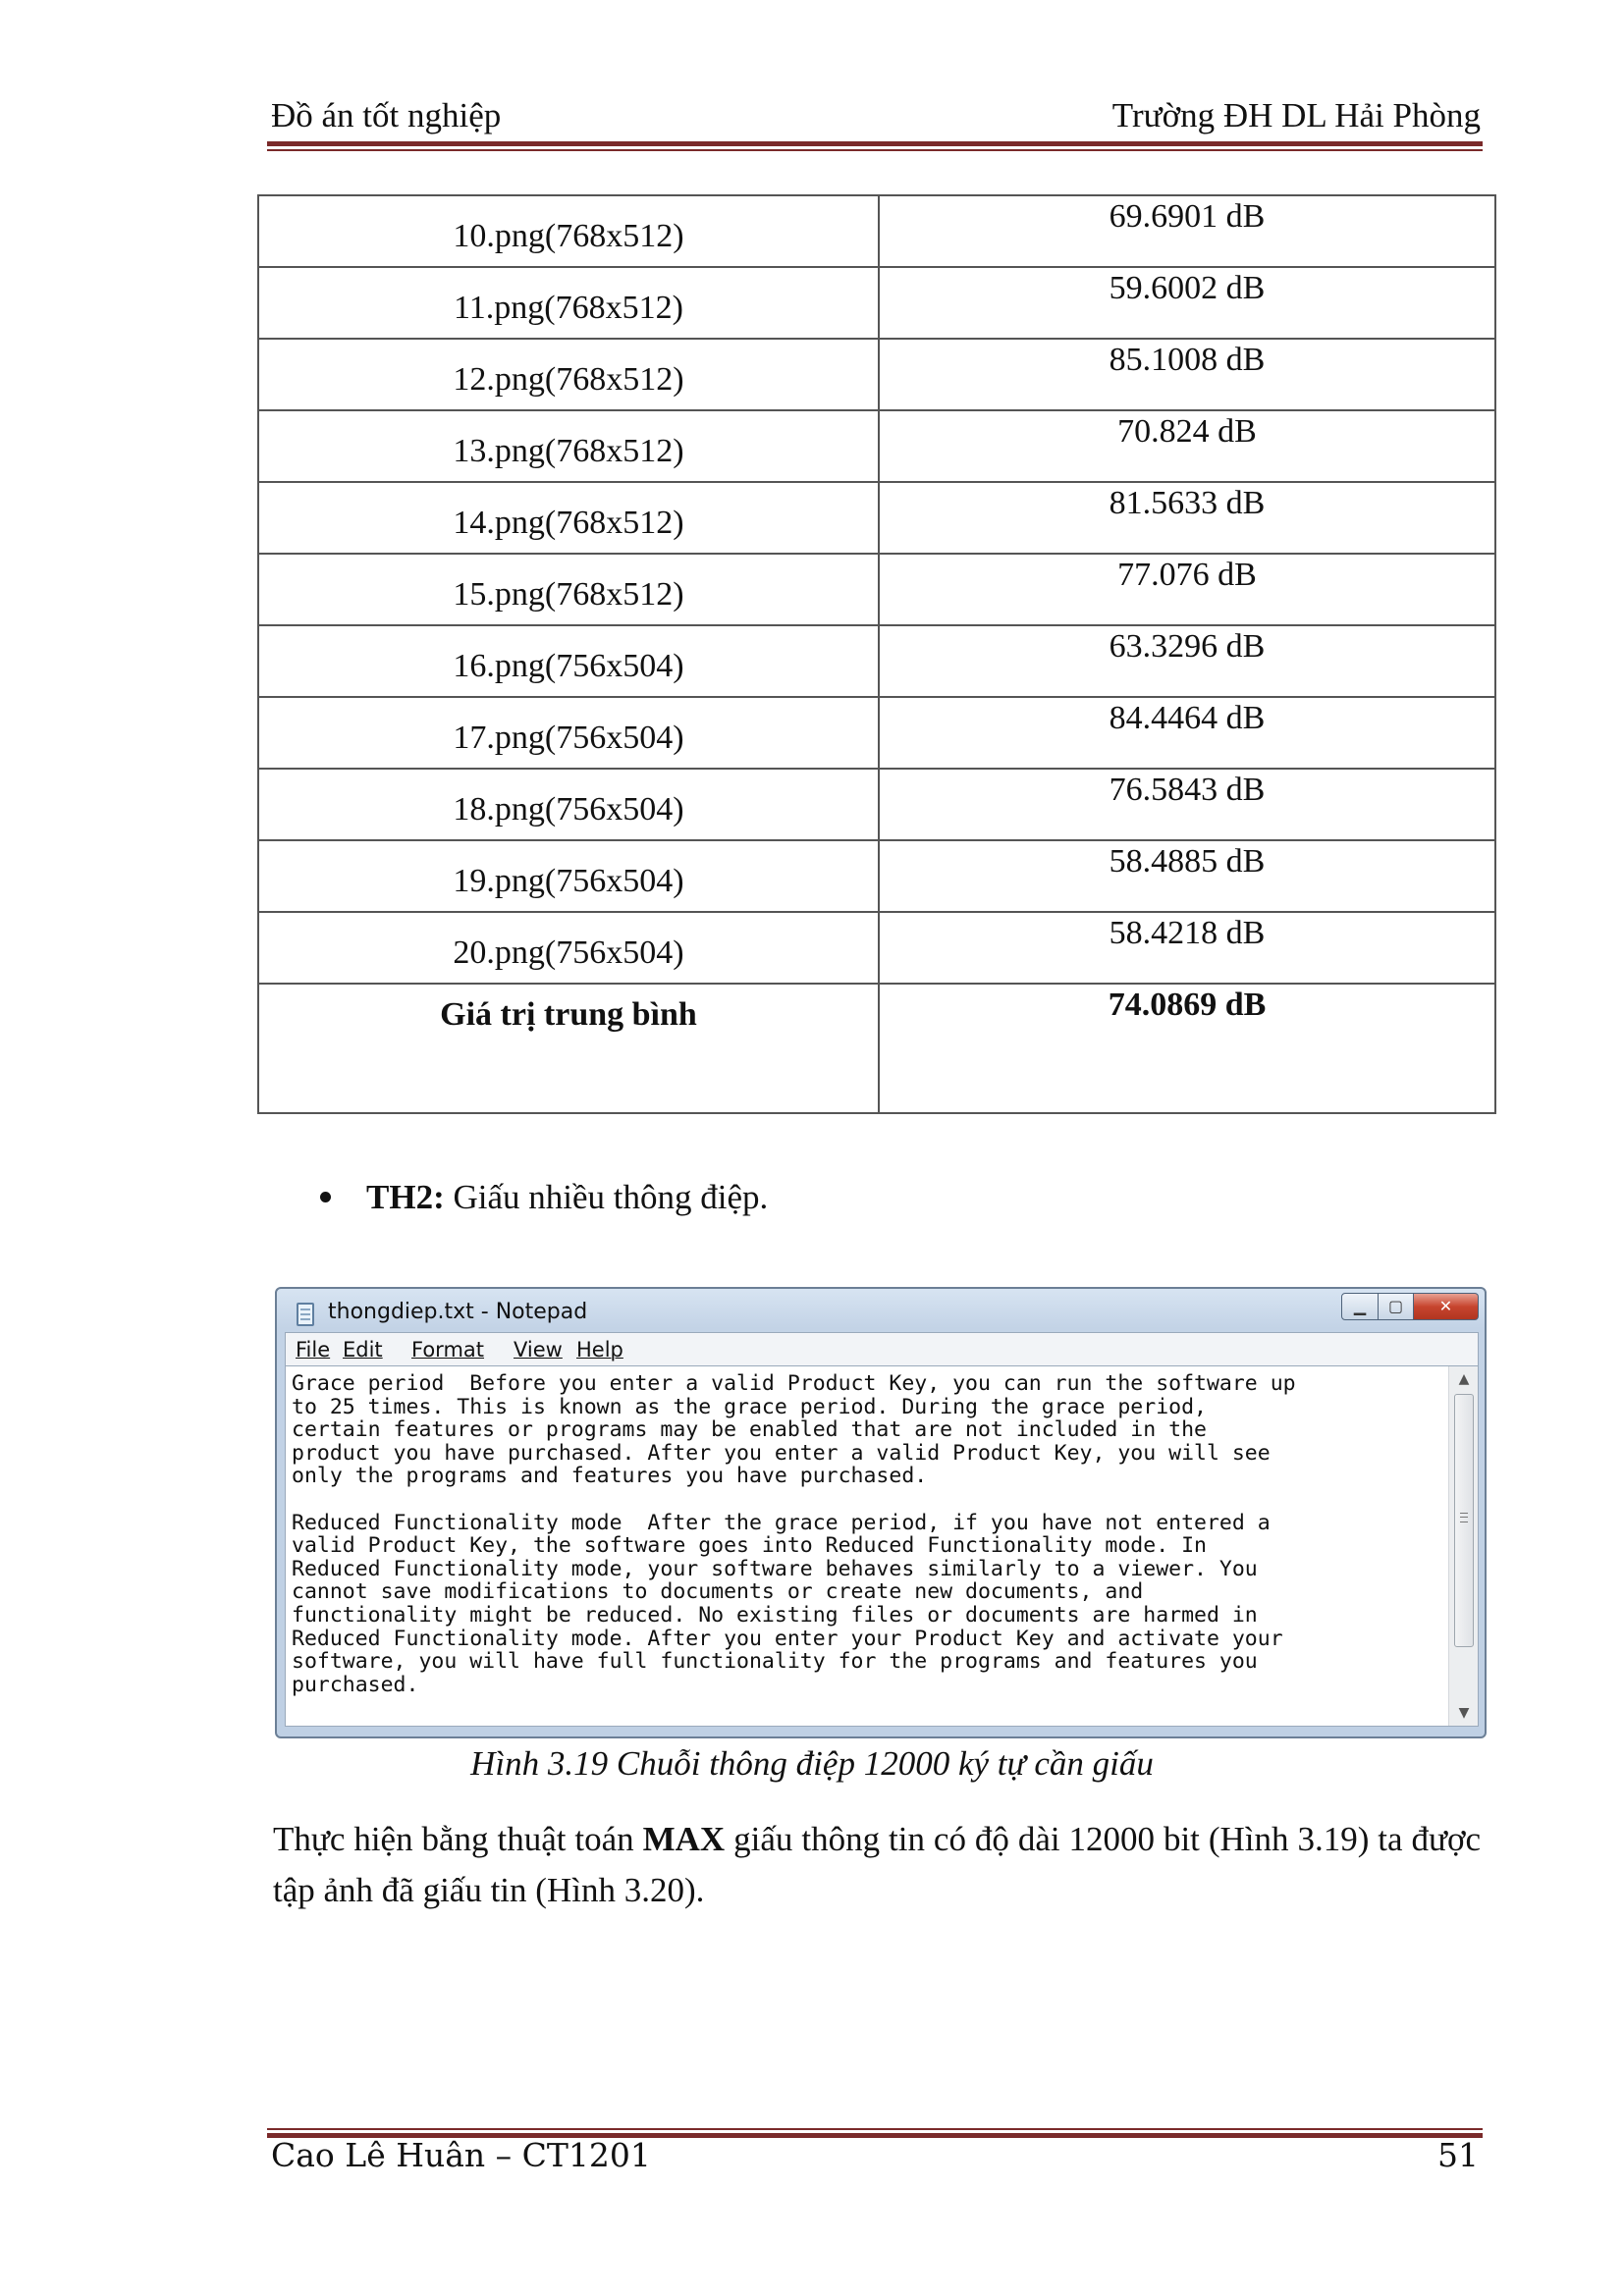  I want to click on menu-format: Format, so click(447, 1350).